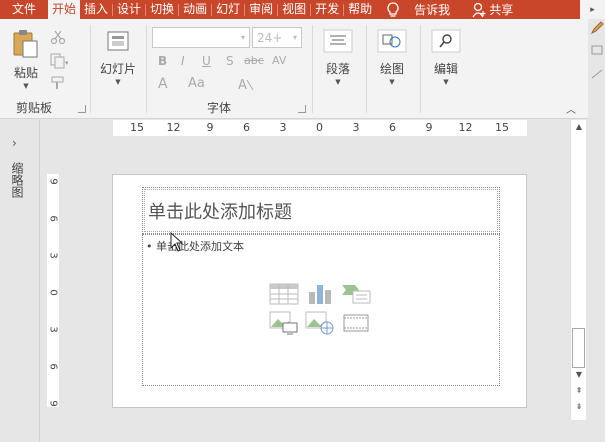 This screenshot has width=605, height=442. I want to click on font-size-combo: 24+ ▾, so click(277, 37).